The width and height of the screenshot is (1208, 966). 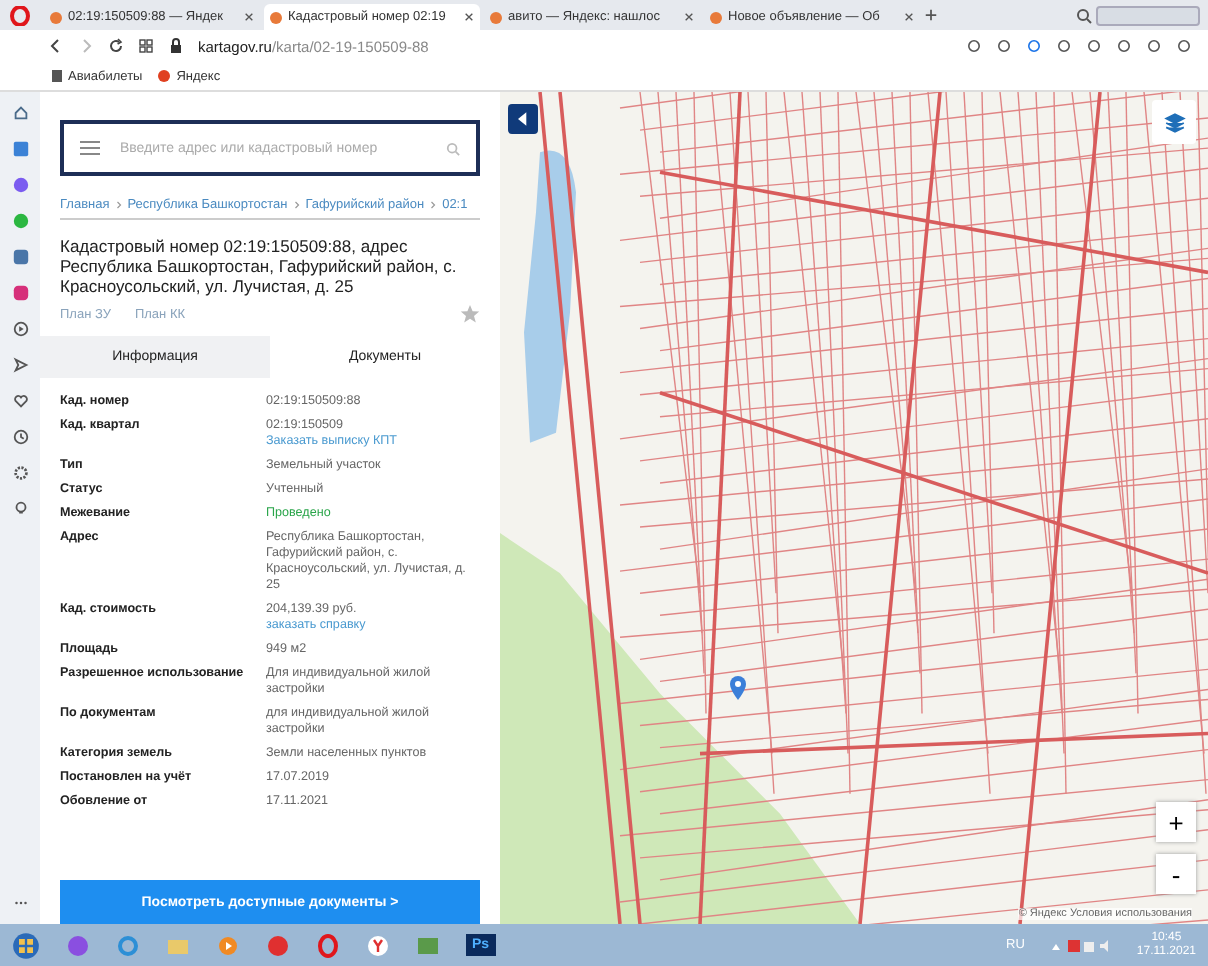 I want to click on bulb-icon, so click(x=20, y=509).